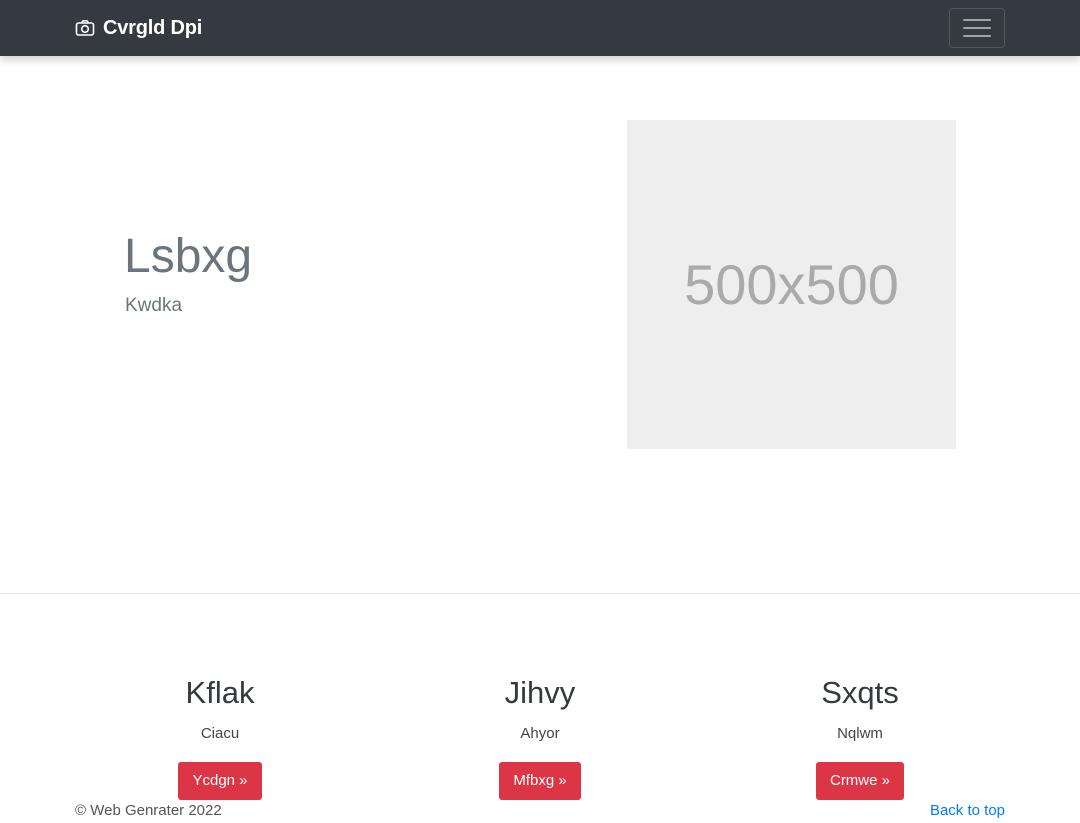 This screenshot has width=1080, height=823. What do you see at coordinates (860, 692) in the screenshot?
I see `feature-title: Sxqts` at bounding box center [860, 692].